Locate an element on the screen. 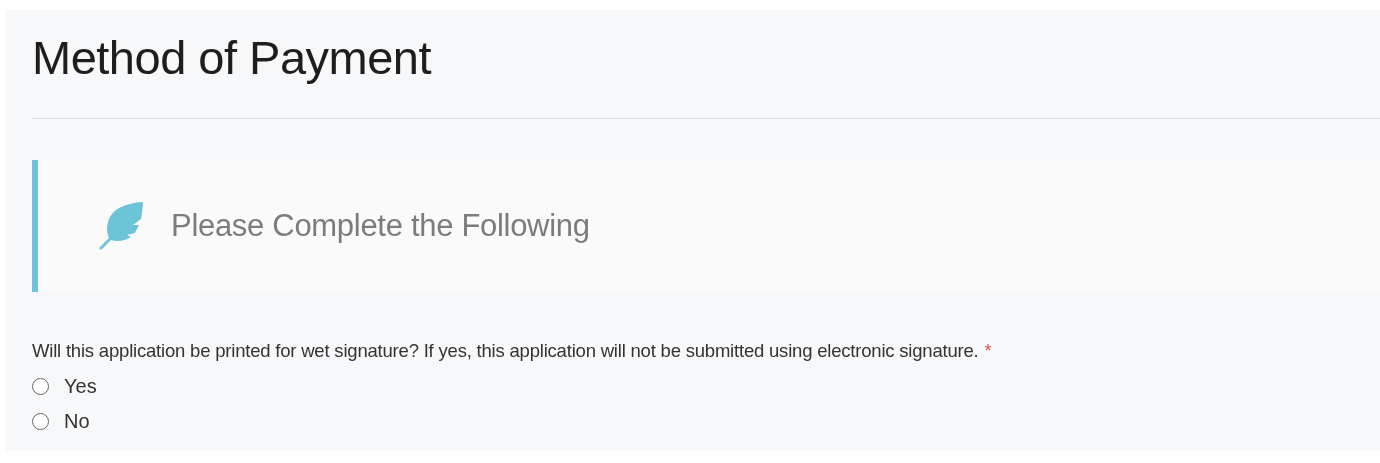 This screenshot has width=1380, height=463. option-label: Yes is located at coordinates (80, 386).